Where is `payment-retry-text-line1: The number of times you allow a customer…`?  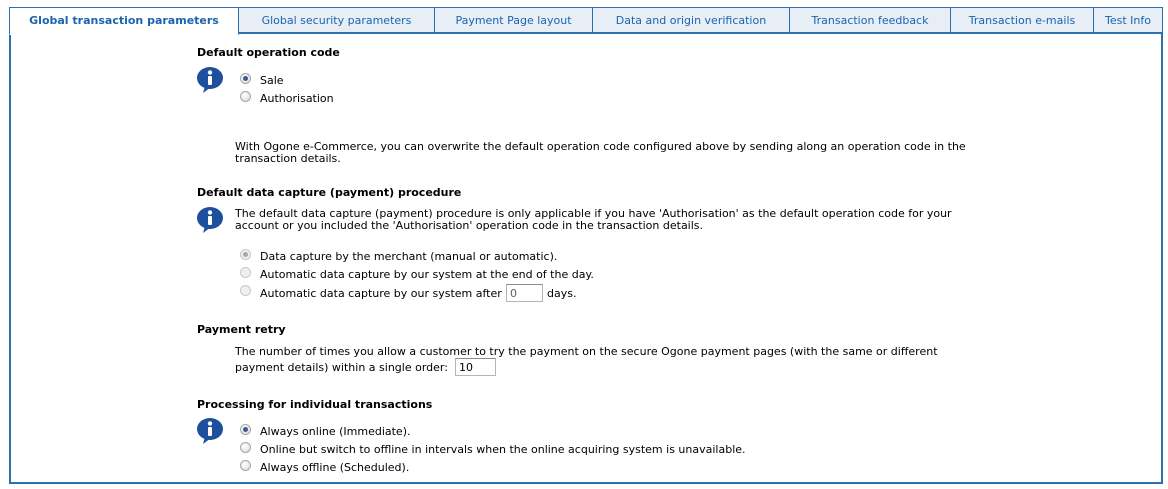 payment-retry-text-line1: The number of times you allow a customer… is located at coordinates (586, 351).